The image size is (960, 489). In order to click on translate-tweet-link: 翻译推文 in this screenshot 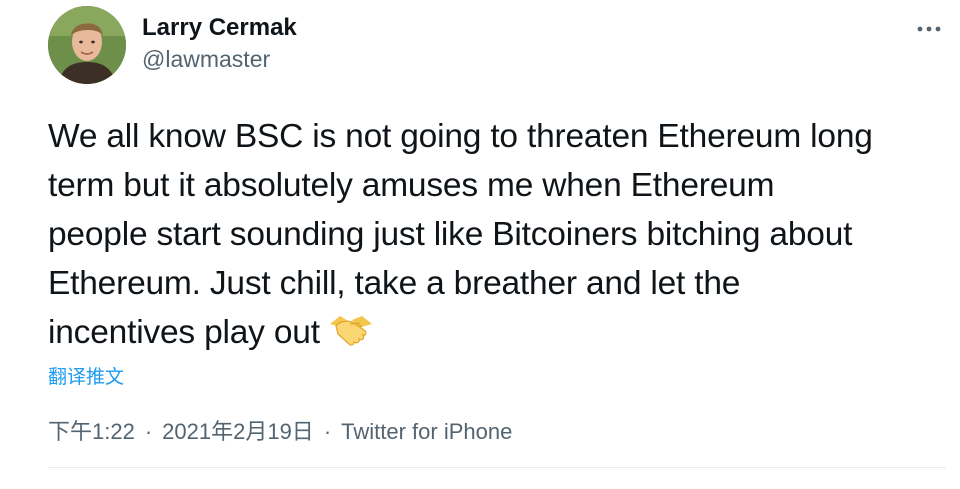, I will do `click(86, 375)`.